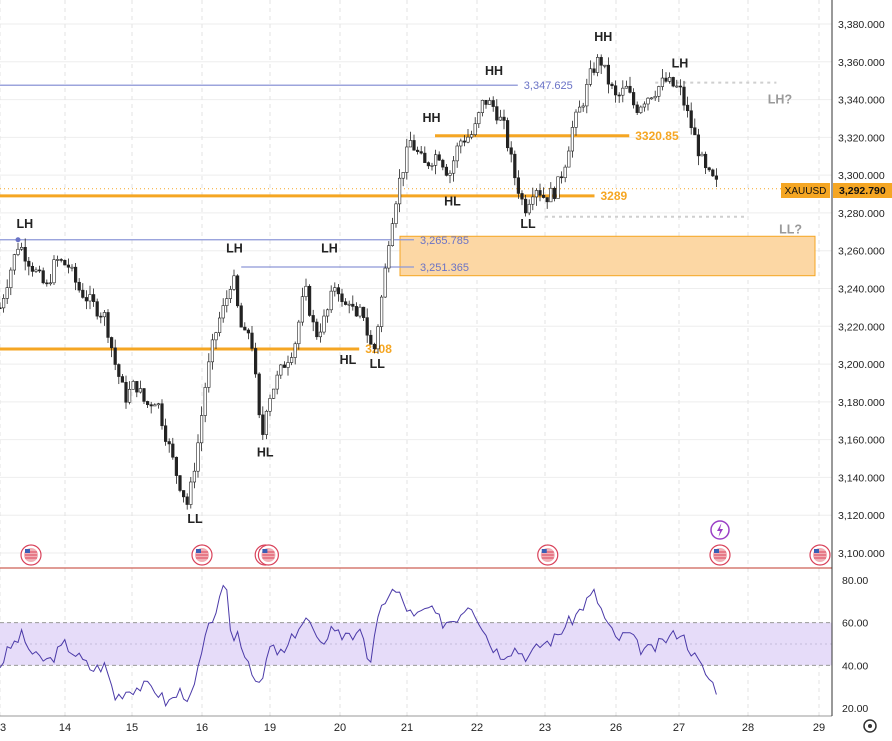  I want to click on time-tick-label: 22, so click(477, 728).